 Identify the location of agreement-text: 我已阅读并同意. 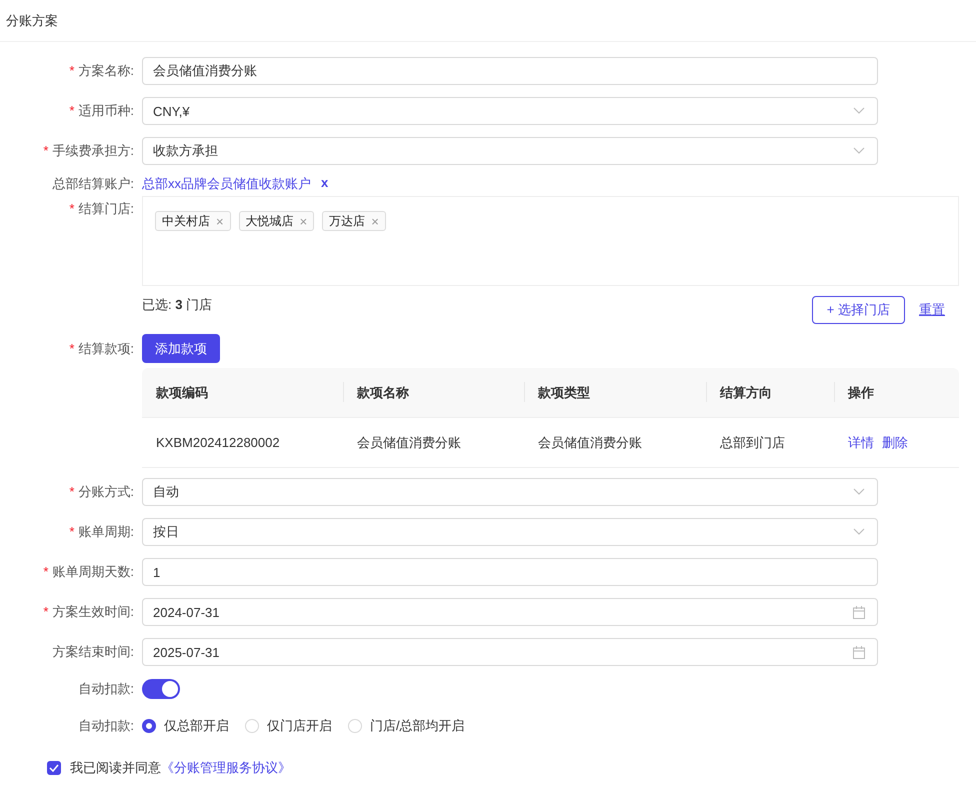
(115, 768).